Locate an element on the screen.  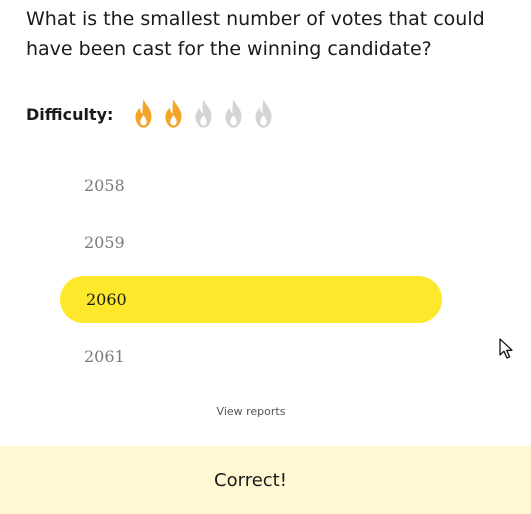
answer-option: 2059 is located at coordinates (251, 242).